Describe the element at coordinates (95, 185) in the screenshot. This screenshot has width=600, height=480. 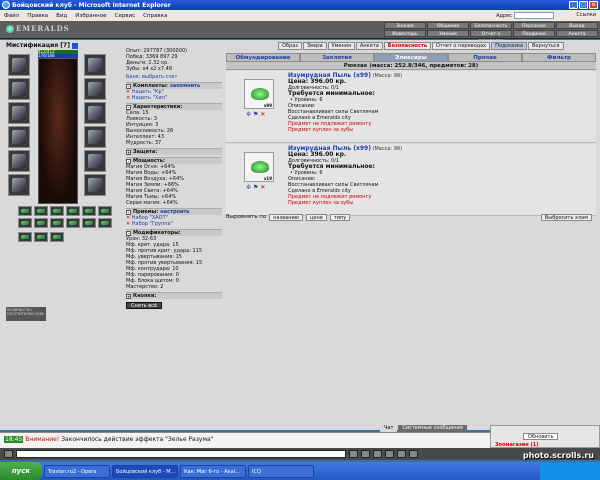
I see `boots-slot` at that location.